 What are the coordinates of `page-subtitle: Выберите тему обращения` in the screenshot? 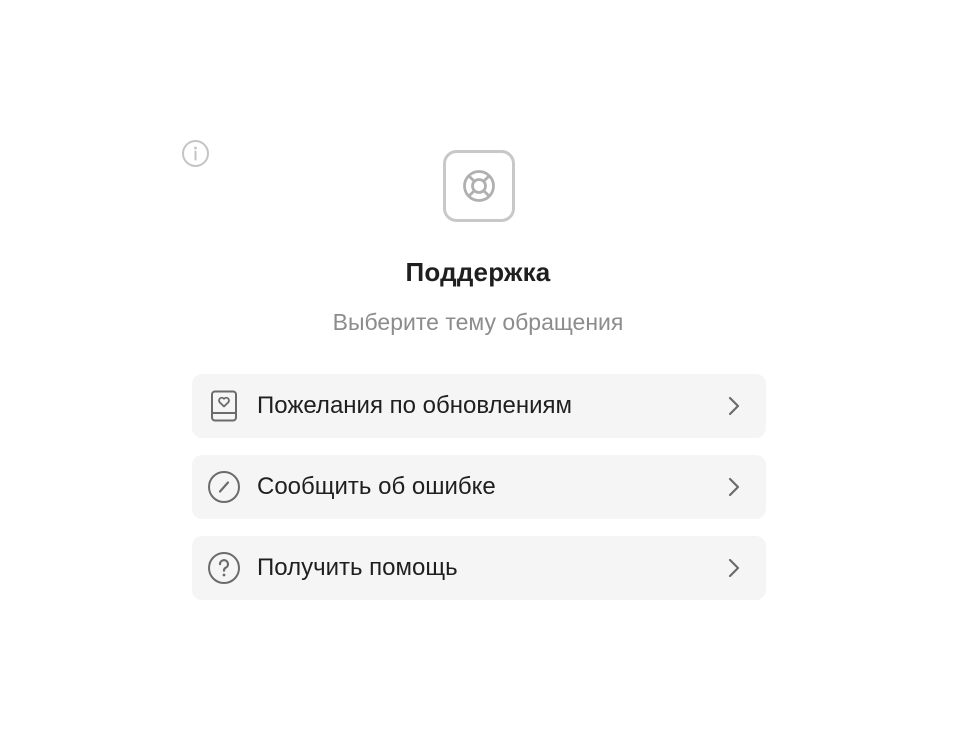 It's located at (478, 322).